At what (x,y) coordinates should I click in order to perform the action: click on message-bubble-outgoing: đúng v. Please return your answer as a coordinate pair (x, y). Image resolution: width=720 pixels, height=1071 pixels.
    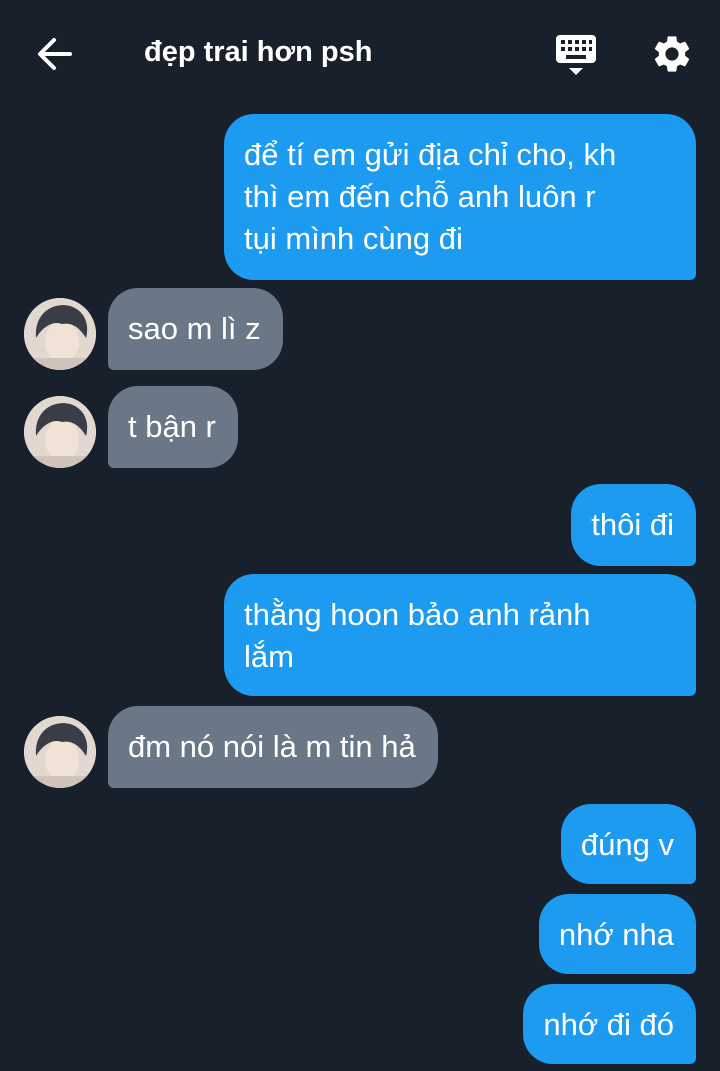
    Looking at the image, I should click on (628, 844).